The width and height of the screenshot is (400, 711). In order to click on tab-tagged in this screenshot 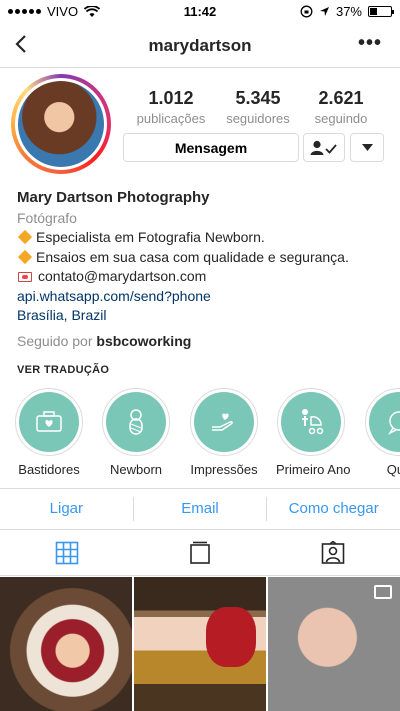, I will do `click(333, 552)`.